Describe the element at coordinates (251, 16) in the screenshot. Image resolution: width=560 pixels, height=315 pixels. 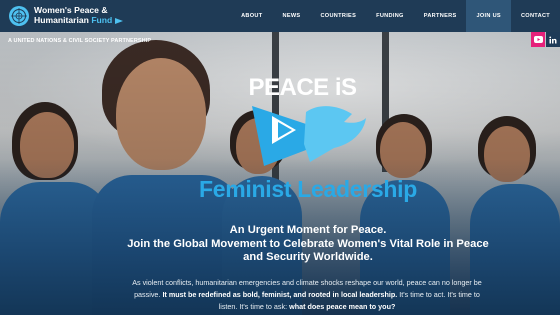
I see `nav-about: ABOUT` at that location.